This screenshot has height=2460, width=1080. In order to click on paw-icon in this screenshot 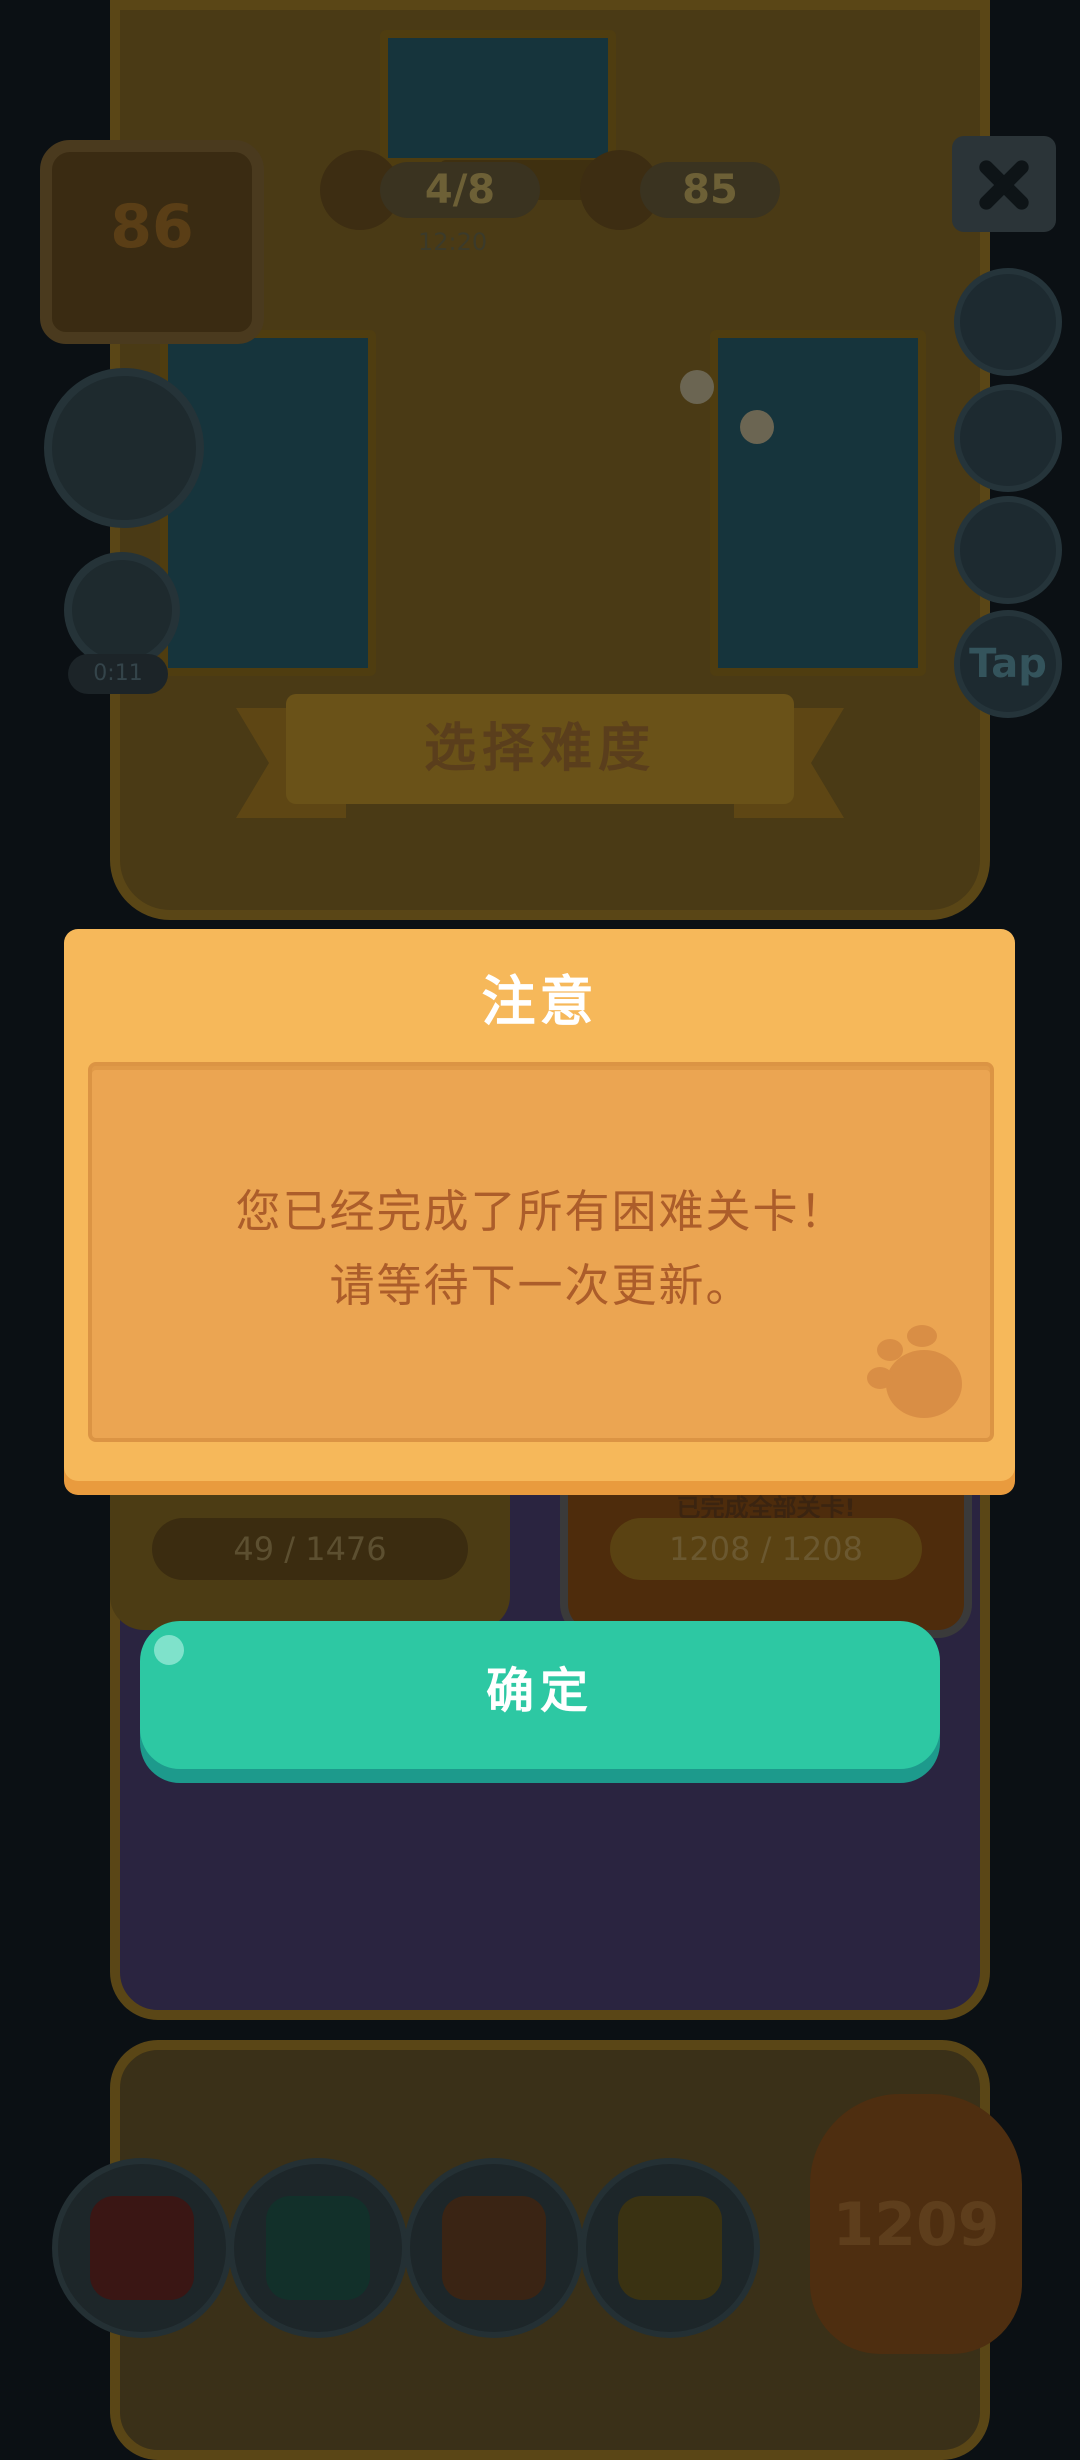, I will do `click(914, 1371)`.